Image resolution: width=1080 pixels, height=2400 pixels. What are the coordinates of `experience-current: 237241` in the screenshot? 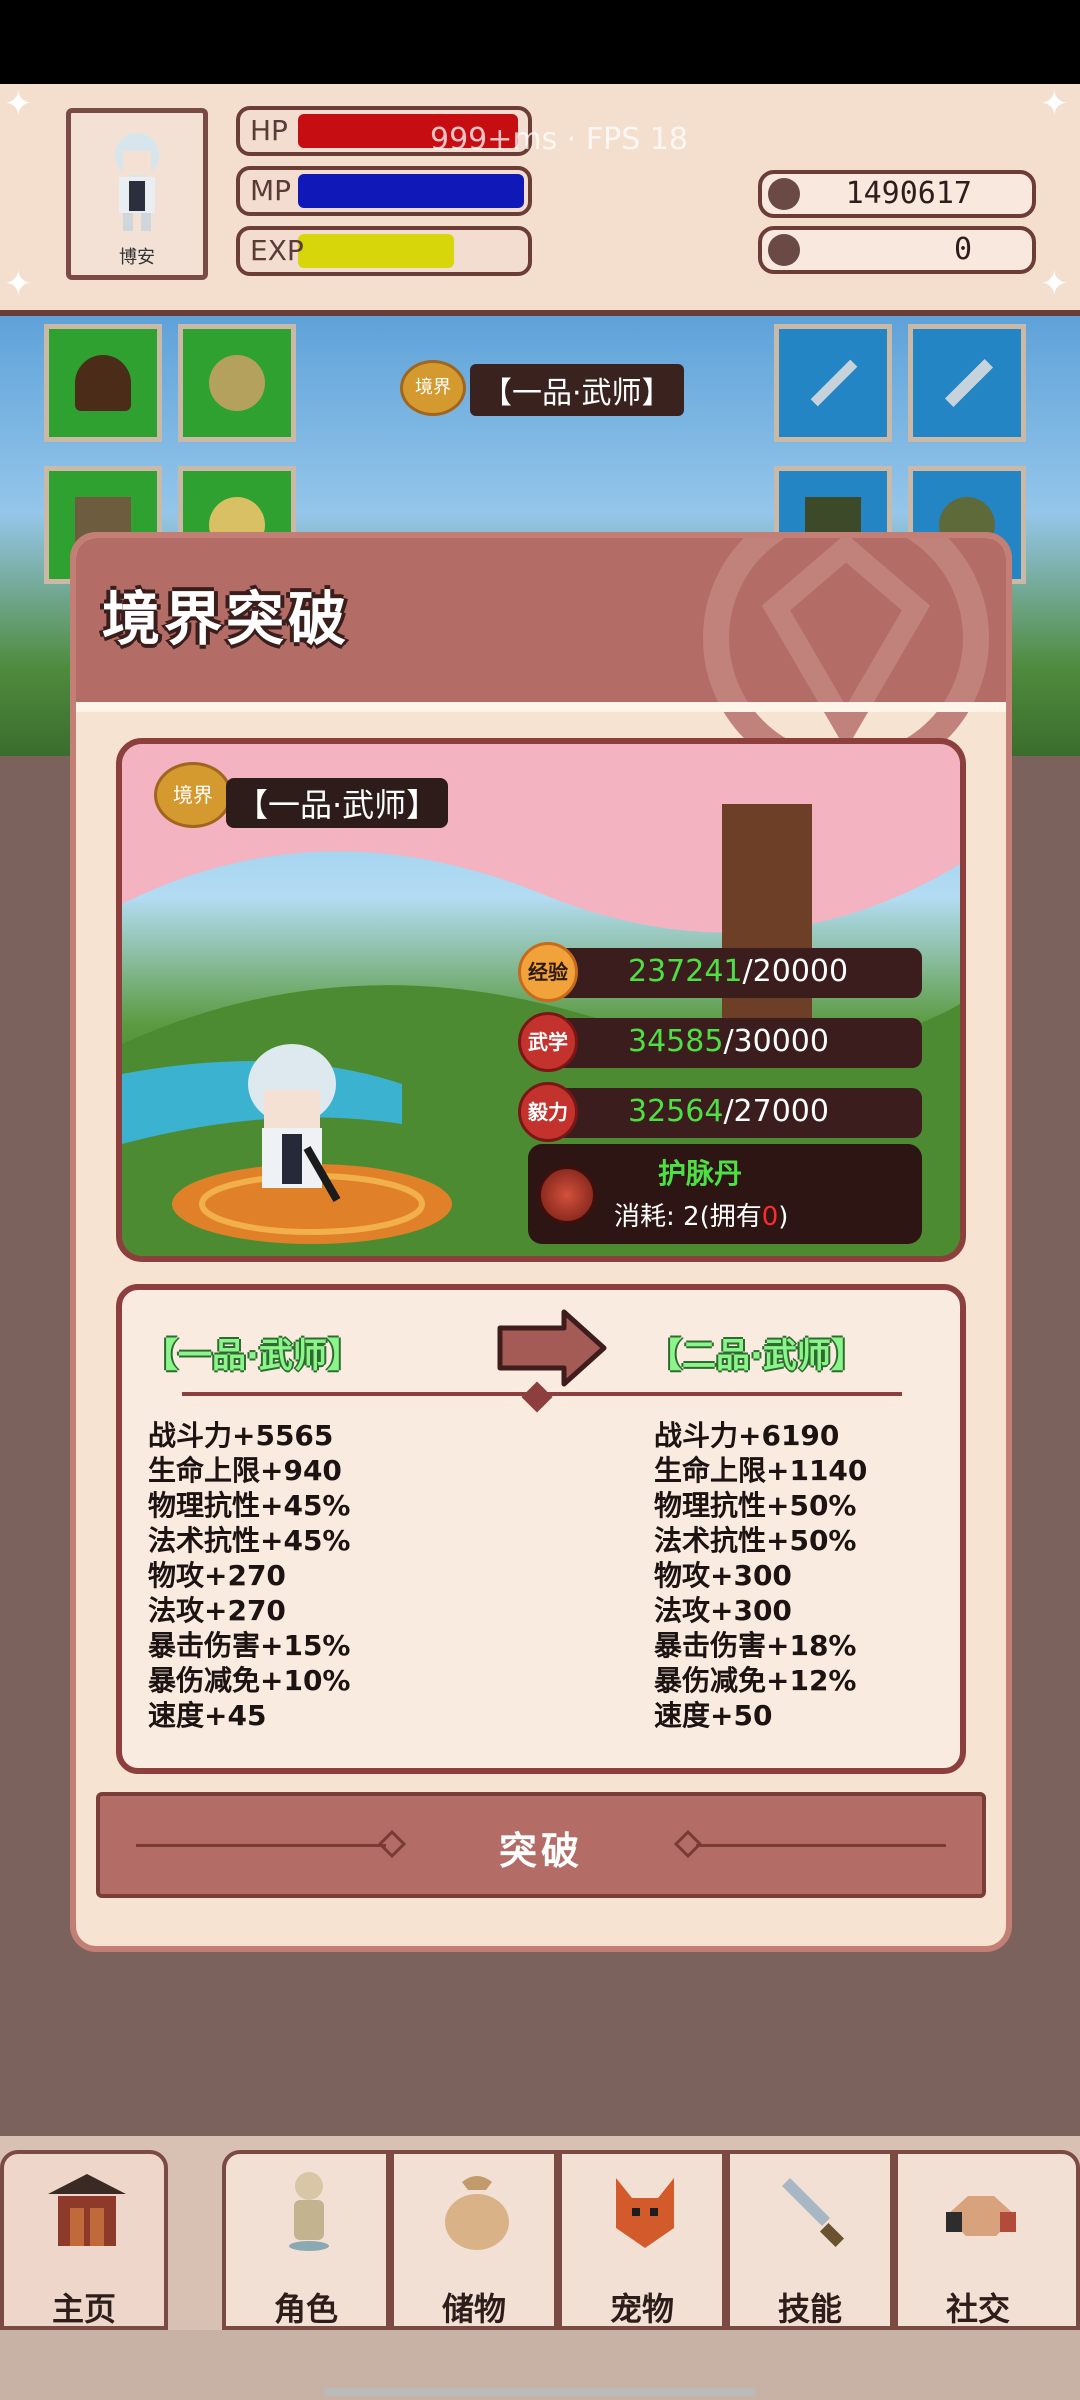 It's located at (685, 971).